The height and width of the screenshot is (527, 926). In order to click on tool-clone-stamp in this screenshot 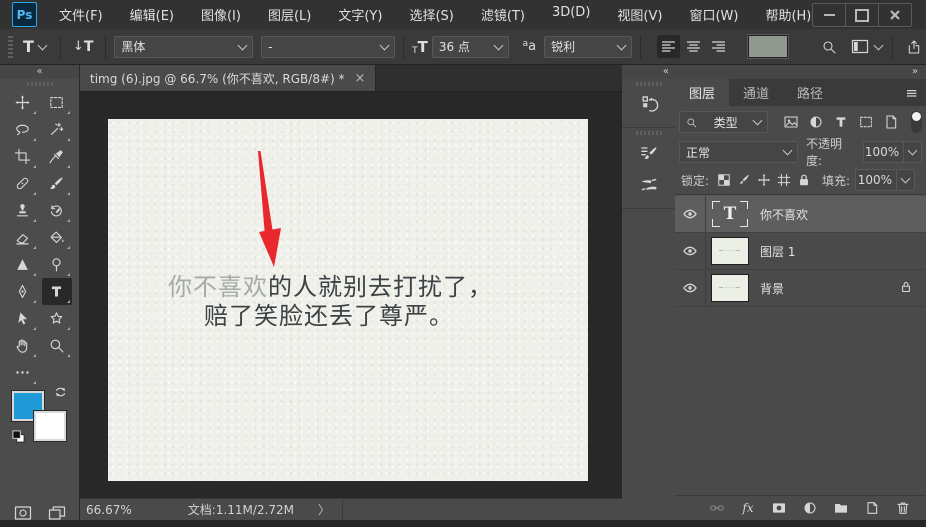, I will do `click(23, 210)`.